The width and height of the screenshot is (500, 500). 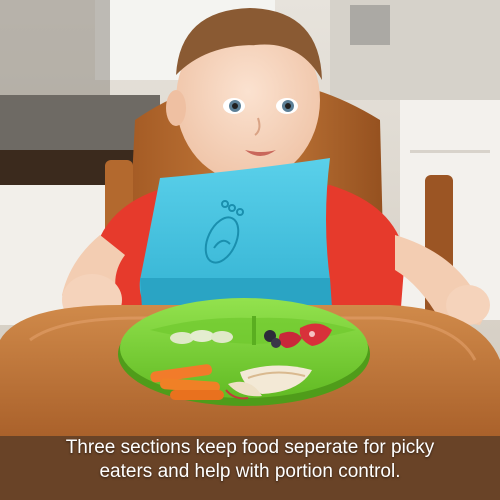 I want to click on cabinet-left, so click(x=55, y=47).